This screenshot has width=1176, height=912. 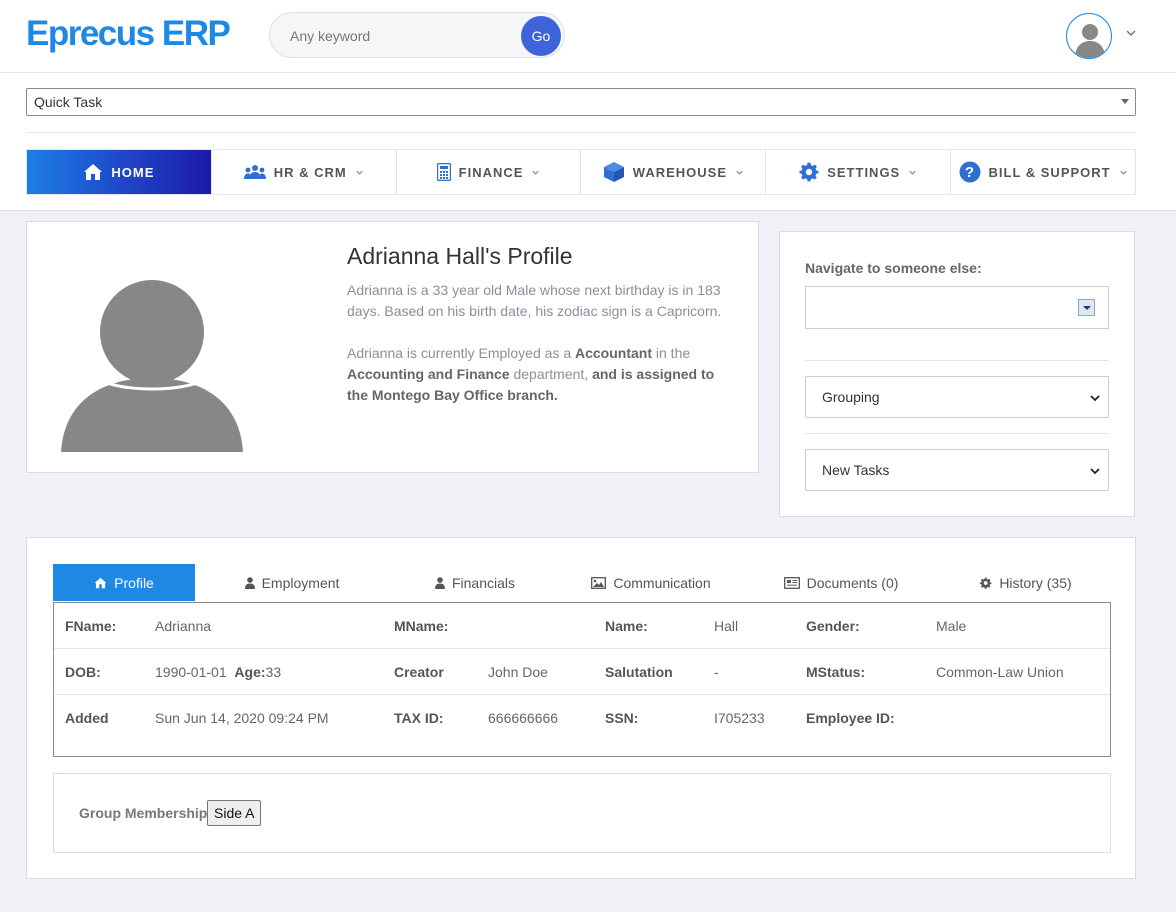 What do you see at coordinates (541, 36) in the screenshot?
I see `search-go-button: Go` at bounding box center [541, 36].